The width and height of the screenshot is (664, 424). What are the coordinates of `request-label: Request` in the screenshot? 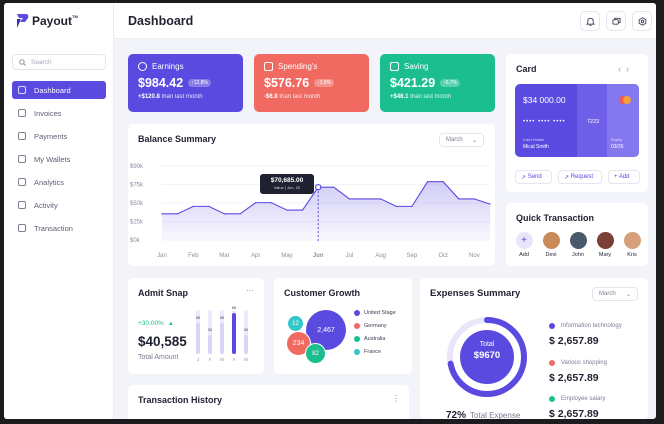 It's located at (582, 177).